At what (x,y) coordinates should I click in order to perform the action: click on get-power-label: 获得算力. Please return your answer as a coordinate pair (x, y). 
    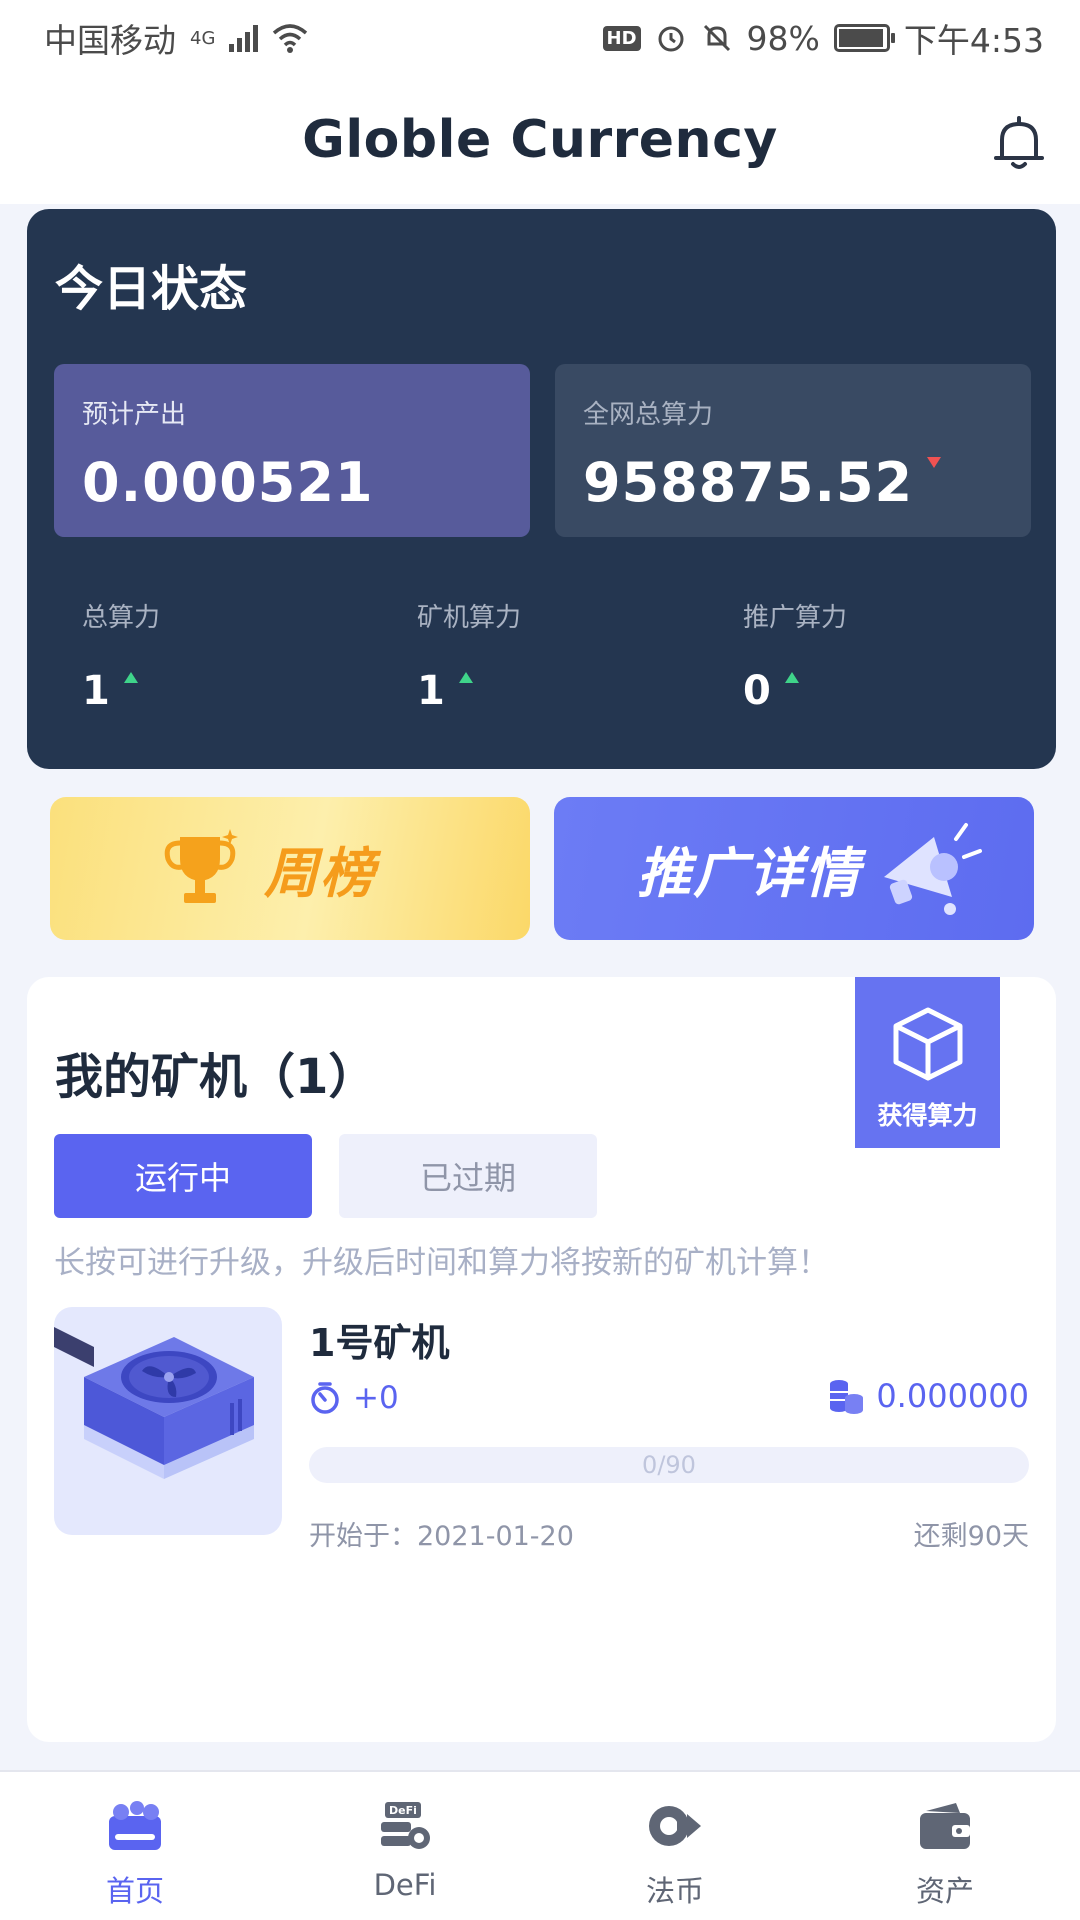
    Looking at the image, I should click on (927, 1115).